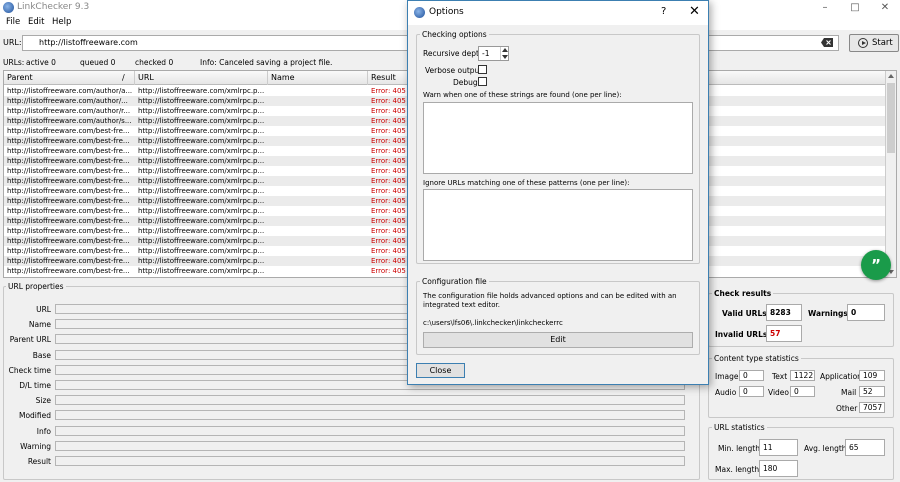  I want to click on invalid-urls-label: Invalid URLs, so click(741, 334).